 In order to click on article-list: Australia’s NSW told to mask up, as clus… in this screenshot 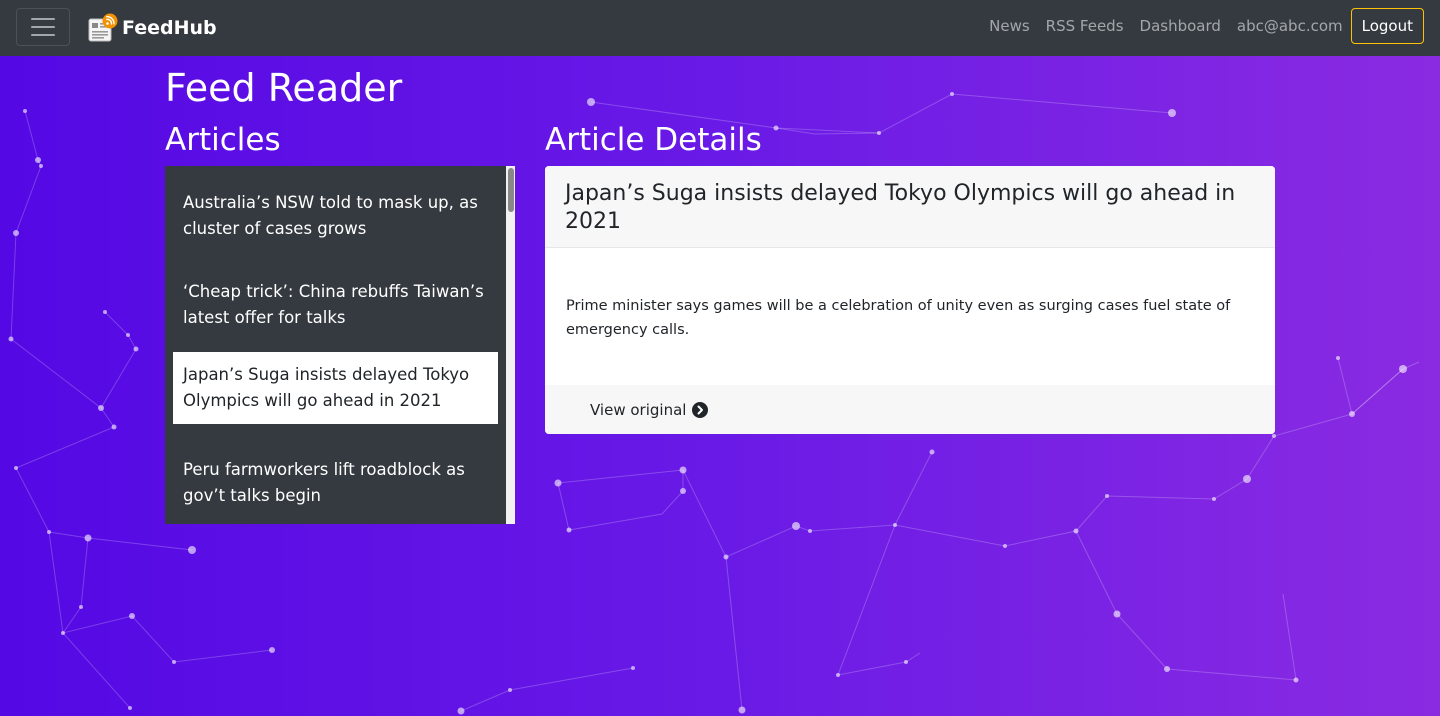, I will do `click(340, 345)`.